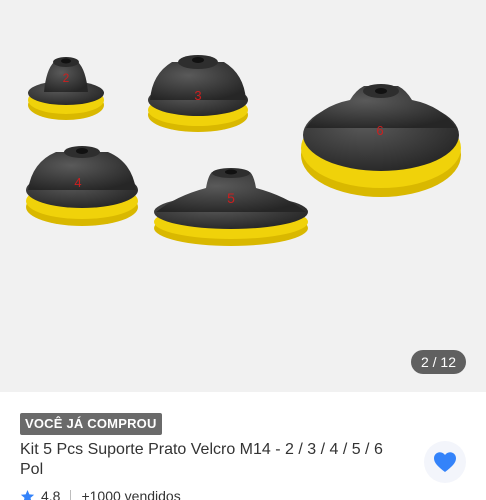 The height and width of the screenshot is (500, 486). What do you see at coordinates (381, 140) in the screenshot?
I see `backing-pad-6: 6` at bounding box center [381, 140].